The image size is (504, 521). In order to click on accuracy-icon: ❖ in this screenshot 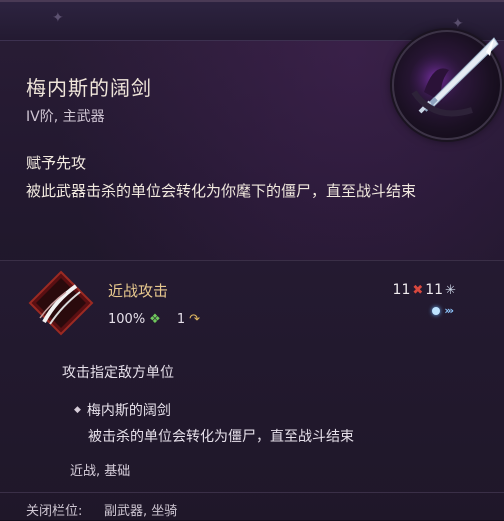, I will do `click(155, 319)`.